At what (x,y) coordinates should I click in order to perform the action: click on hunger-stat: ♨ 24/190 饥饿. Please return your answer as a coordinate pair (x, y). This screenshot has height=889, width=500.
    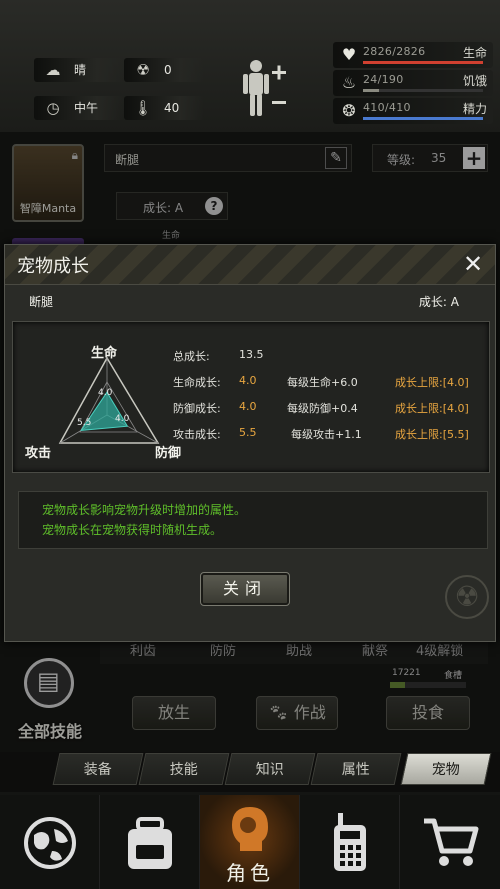
    Looking at the image, I should click on (413, 83).